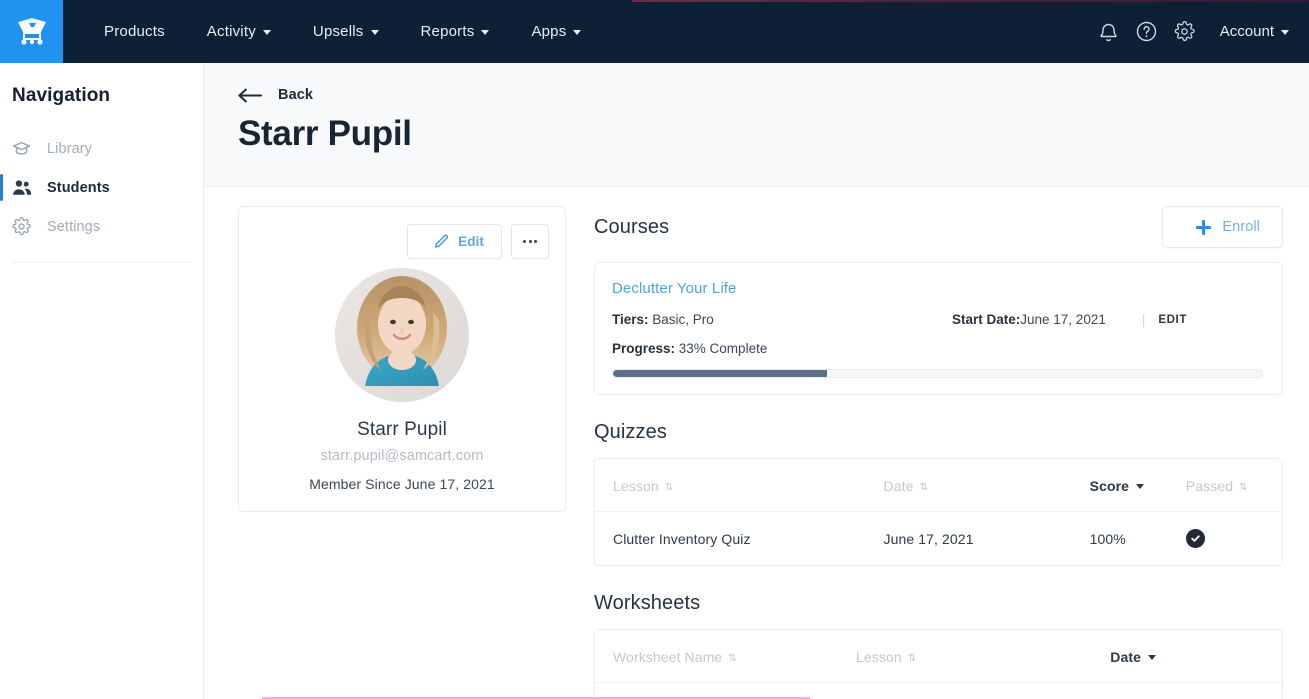 This screenshot has width=1309, height=699. I want to click on page-header: Back Starr Pupil, so click(756, 125).